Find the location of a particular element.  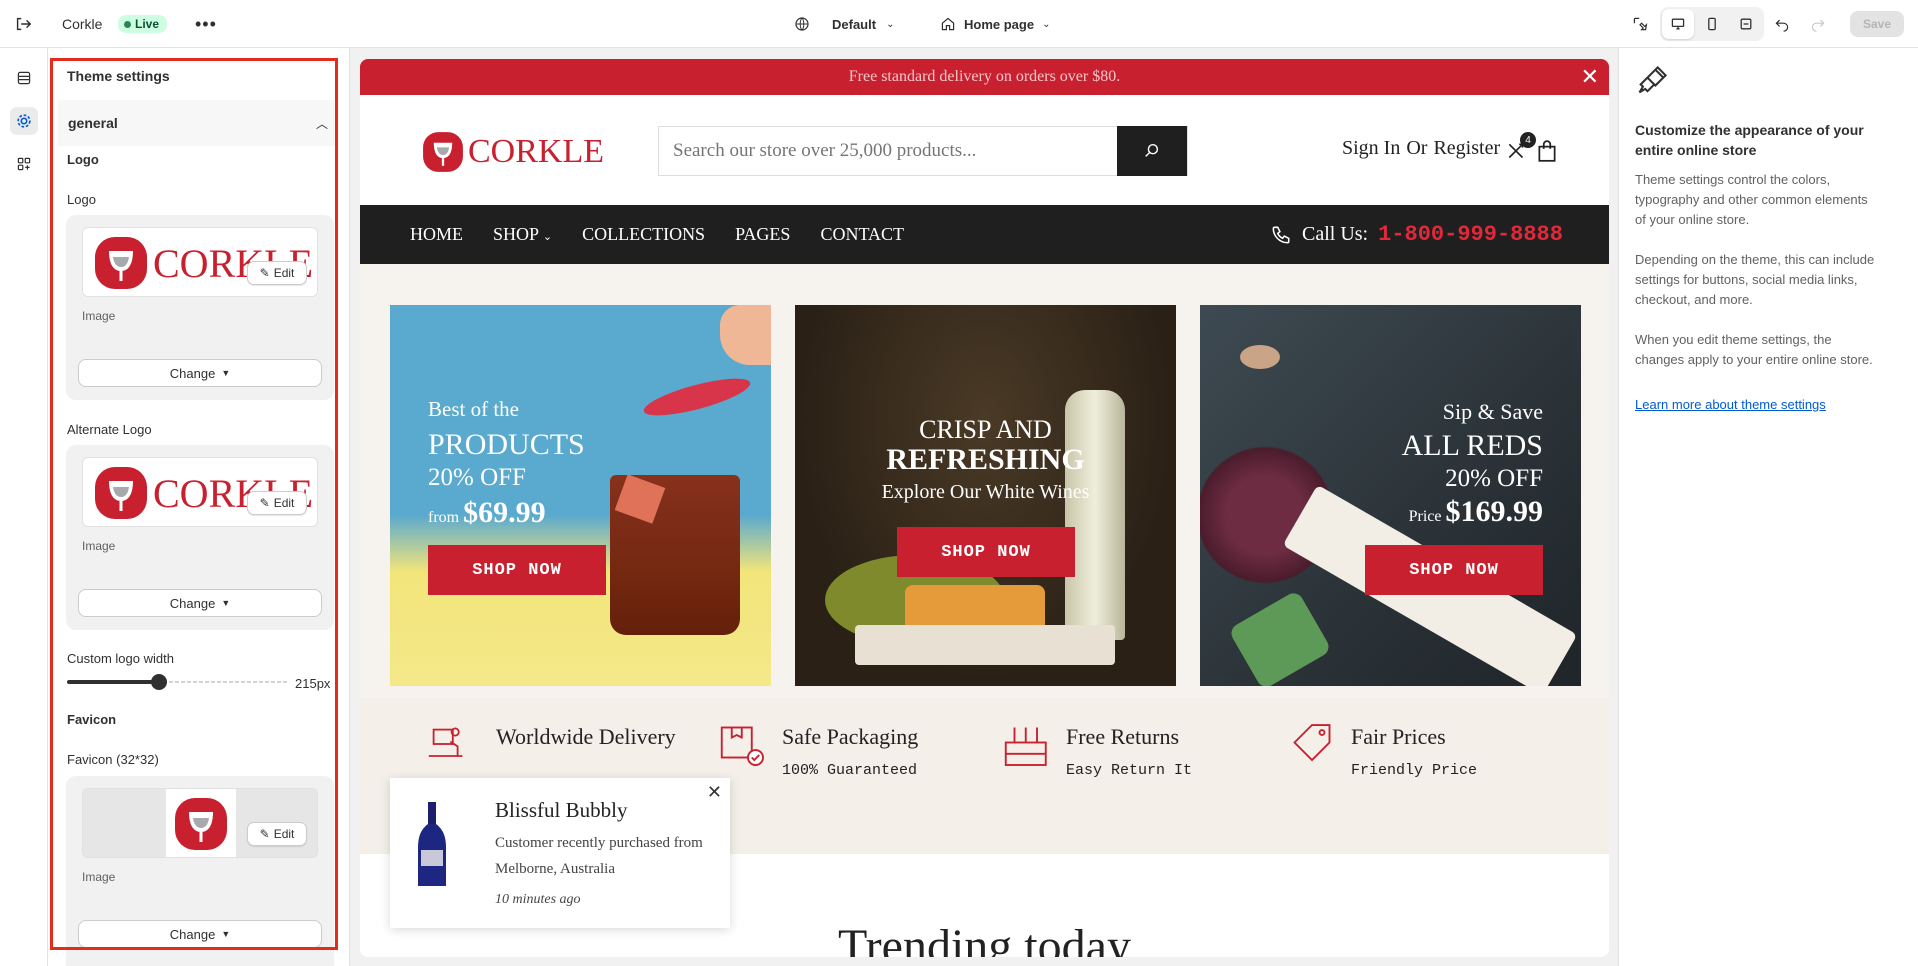

account-links: Sign In Or Register is located at coordinates (1421, 148).